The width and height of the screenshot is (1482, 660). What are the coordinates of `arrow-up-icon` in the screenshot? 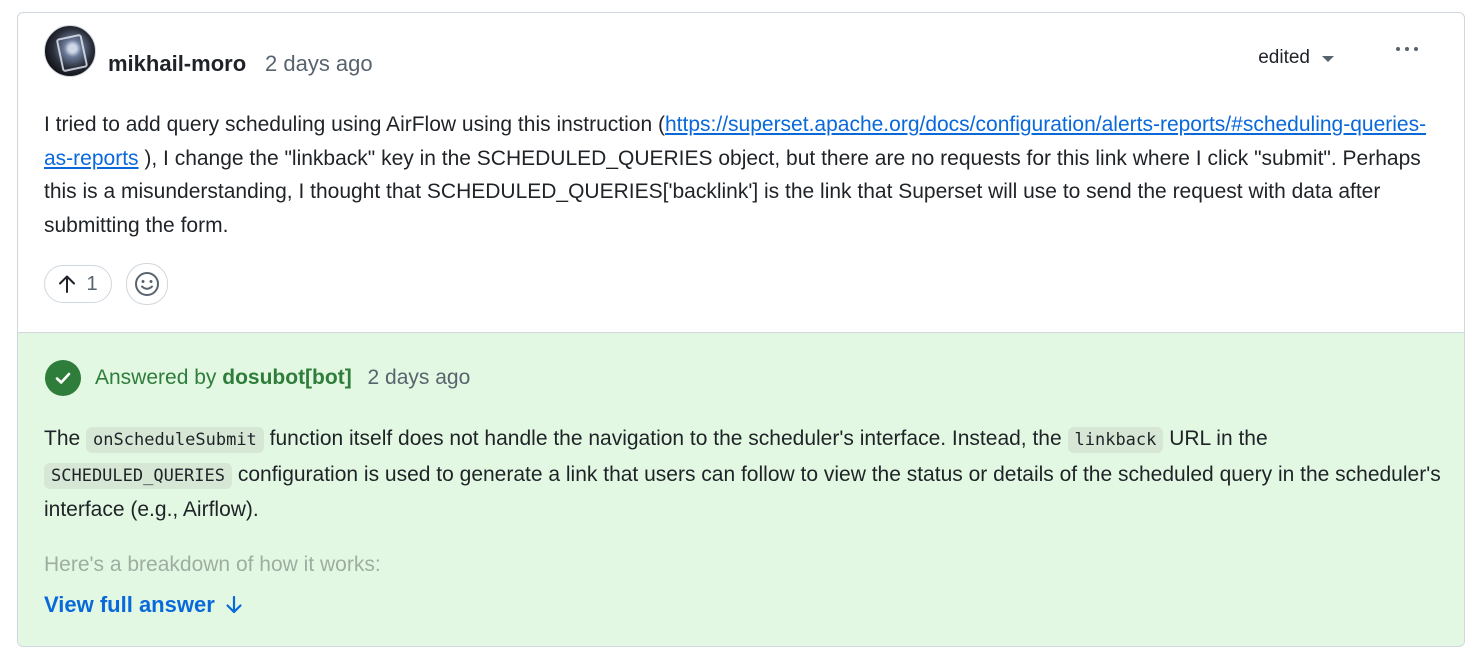 It's located at (67, 284).